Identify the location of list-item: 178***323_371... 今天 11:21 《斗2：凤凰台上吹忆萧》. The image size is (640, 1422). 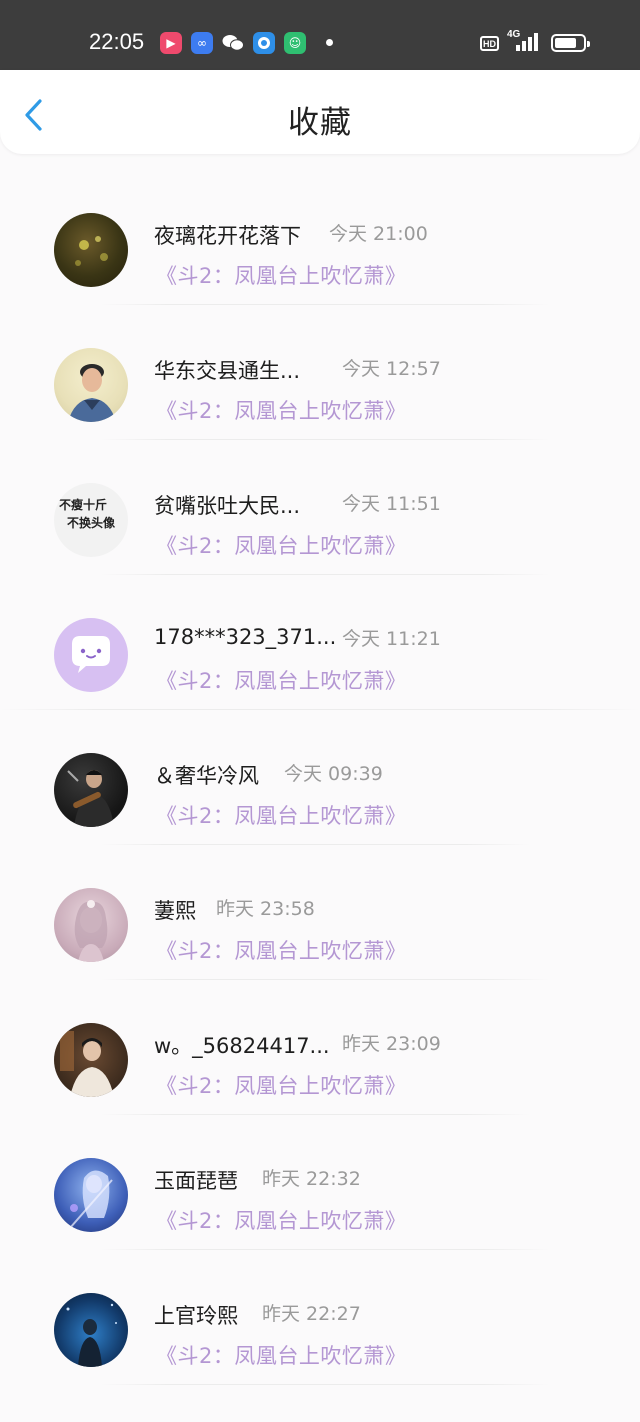
(320, 654).